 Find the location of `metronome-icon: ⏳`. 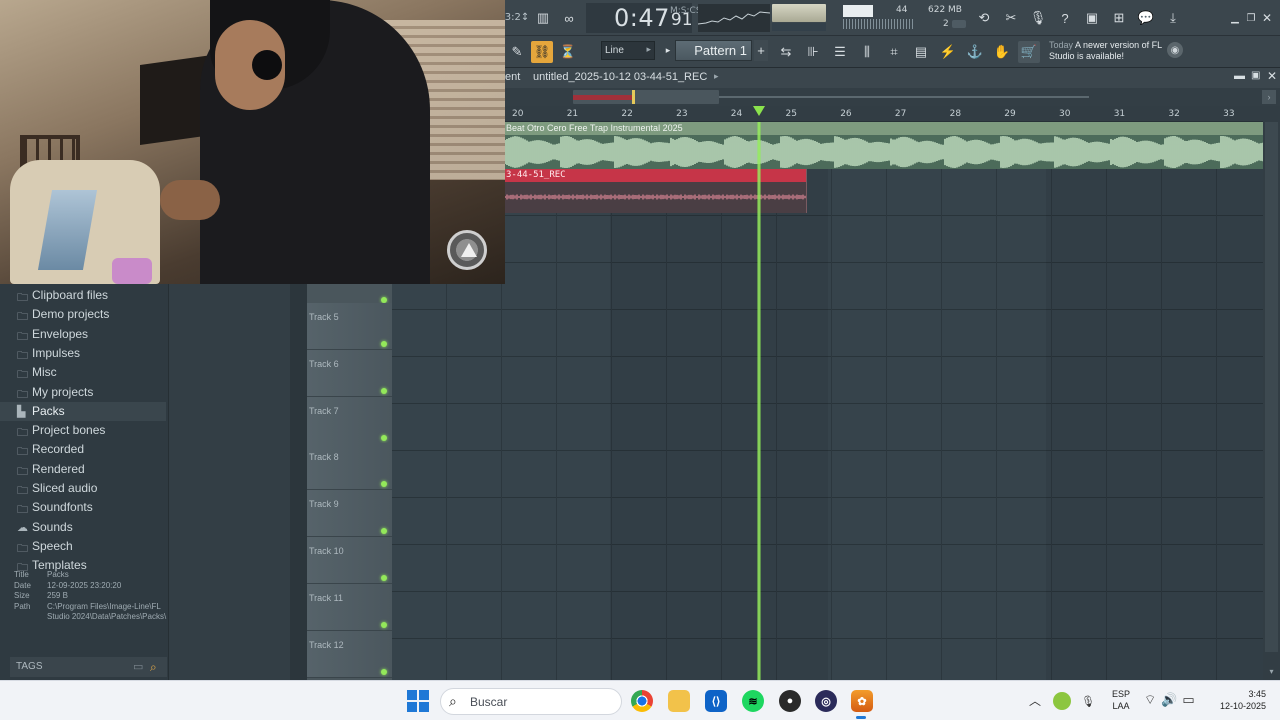

metronome-icon: ⏳ is located at coordinates (568, 52).